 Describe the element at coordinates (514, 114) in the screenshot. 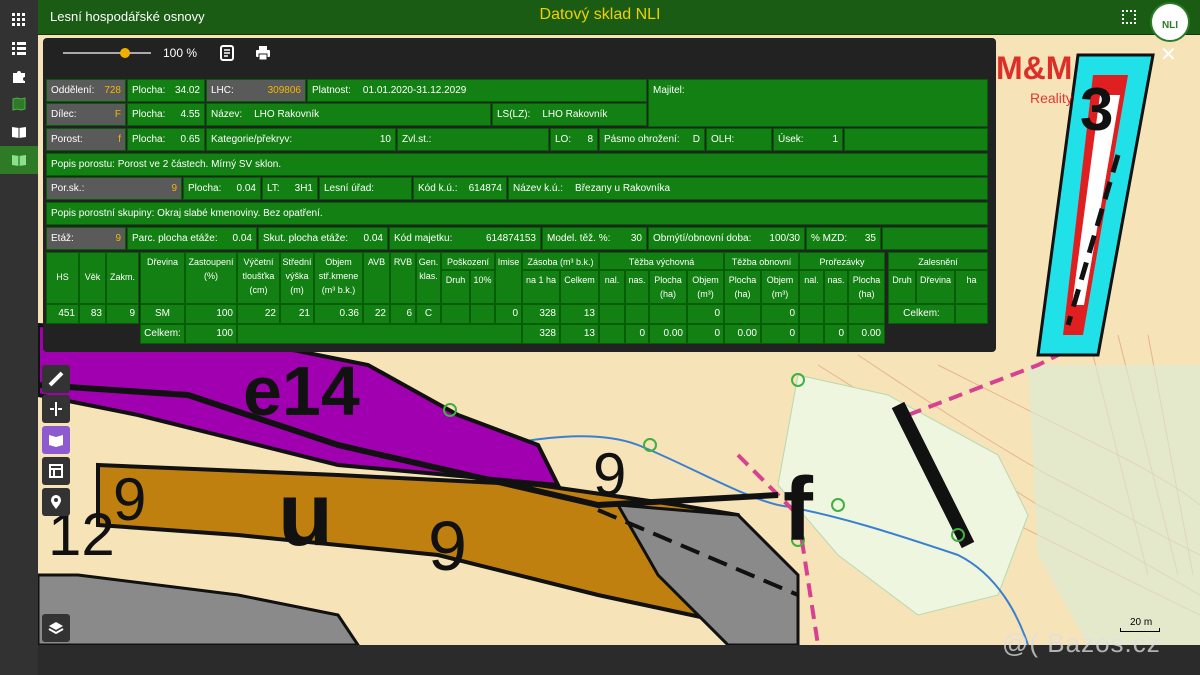

I see `label: LS(LZ):` at that location.